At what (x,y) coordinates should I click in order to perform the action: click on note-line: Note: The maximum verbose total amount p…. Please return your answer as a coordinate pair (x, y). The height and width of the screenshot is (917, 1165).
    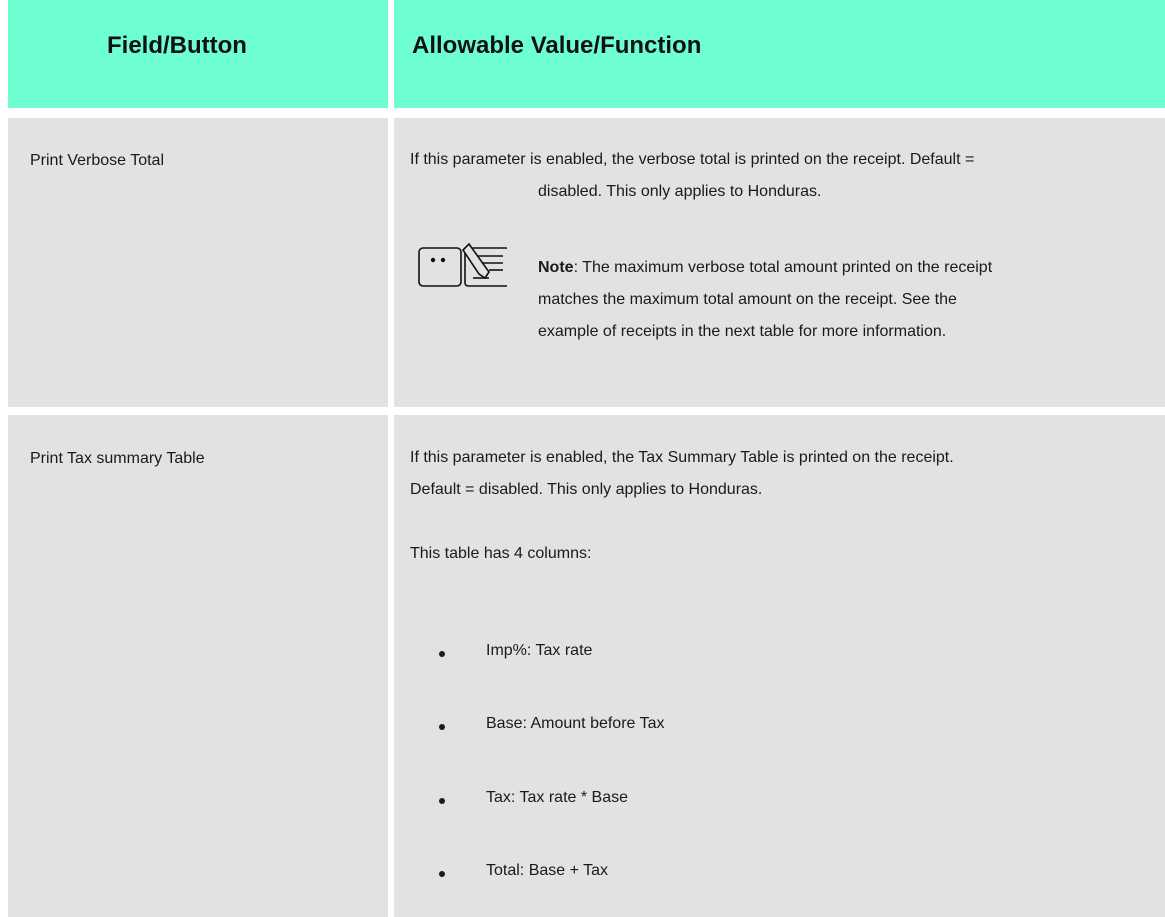
    Looking at the image, I should click on (765, 268).